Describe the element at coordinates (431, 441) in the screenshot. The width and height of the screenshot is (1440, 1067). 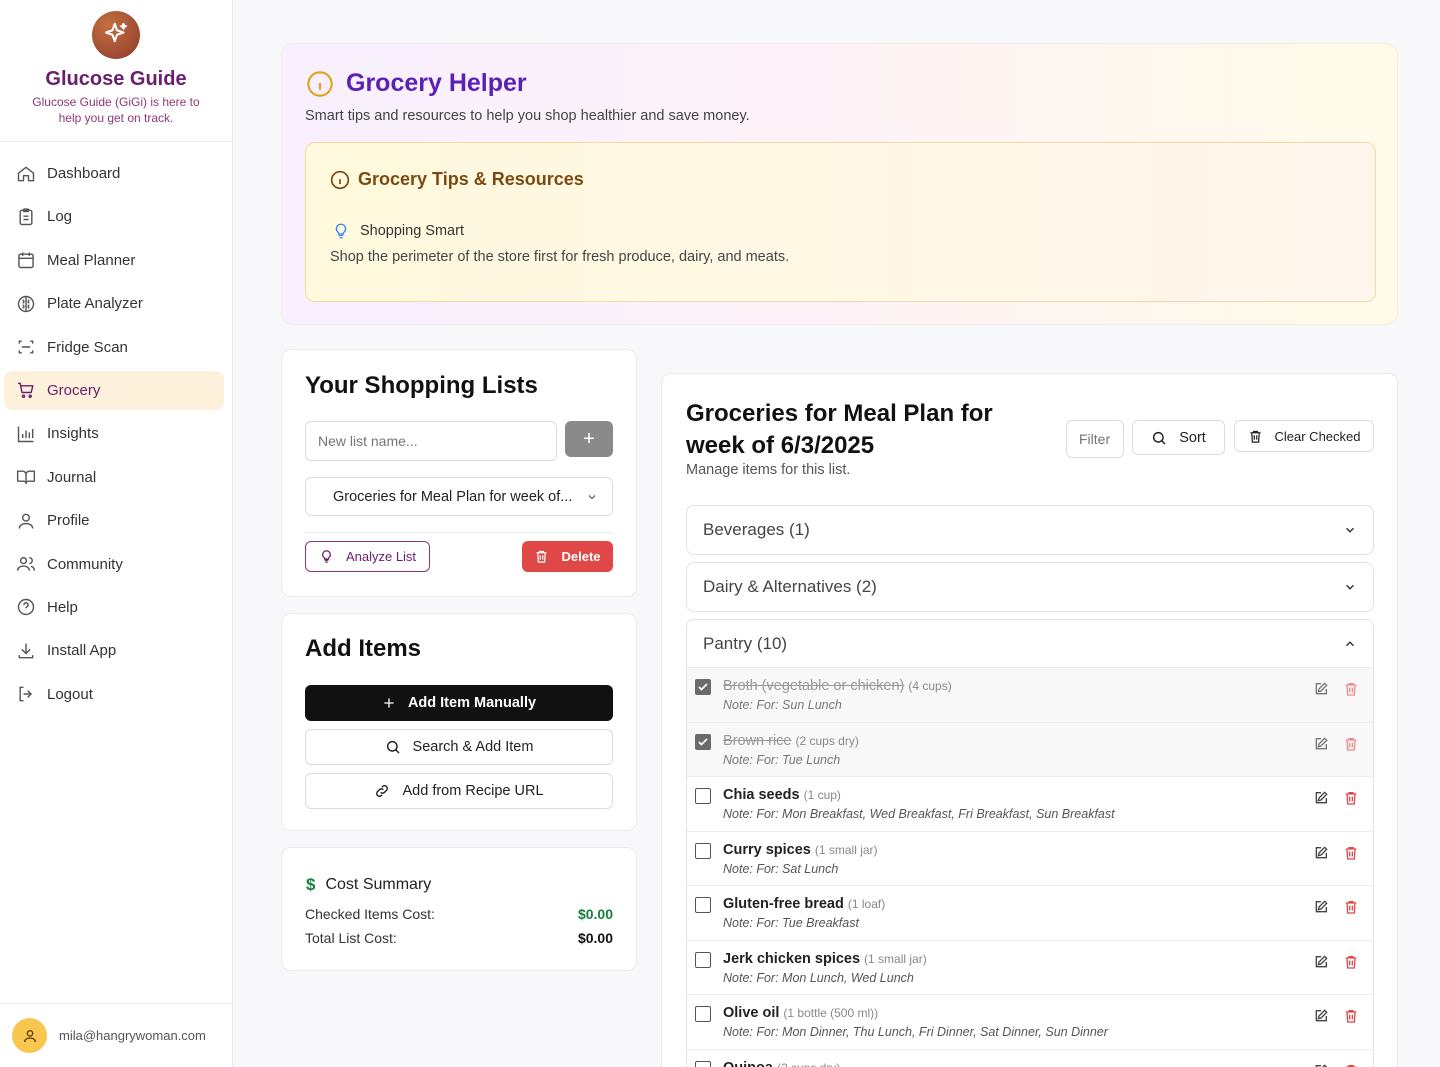
I see `new-list-name-input` at that location.